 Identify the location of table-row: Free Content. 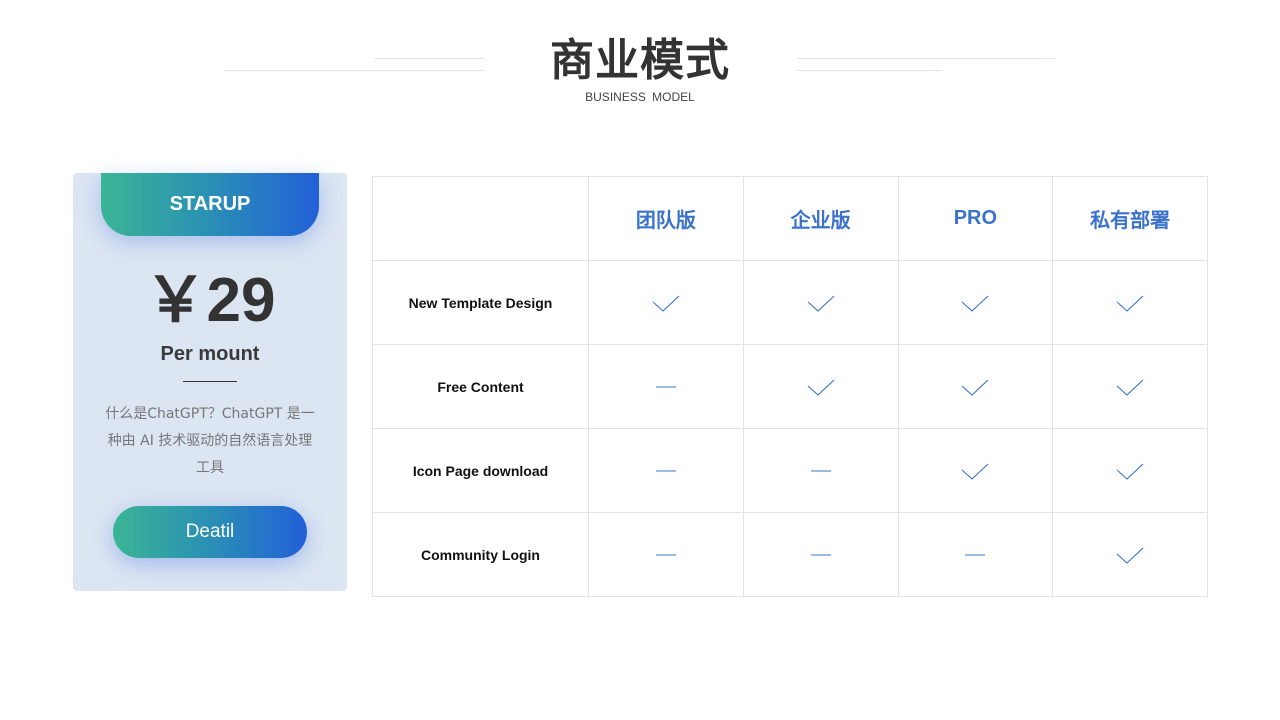
(790, 386).